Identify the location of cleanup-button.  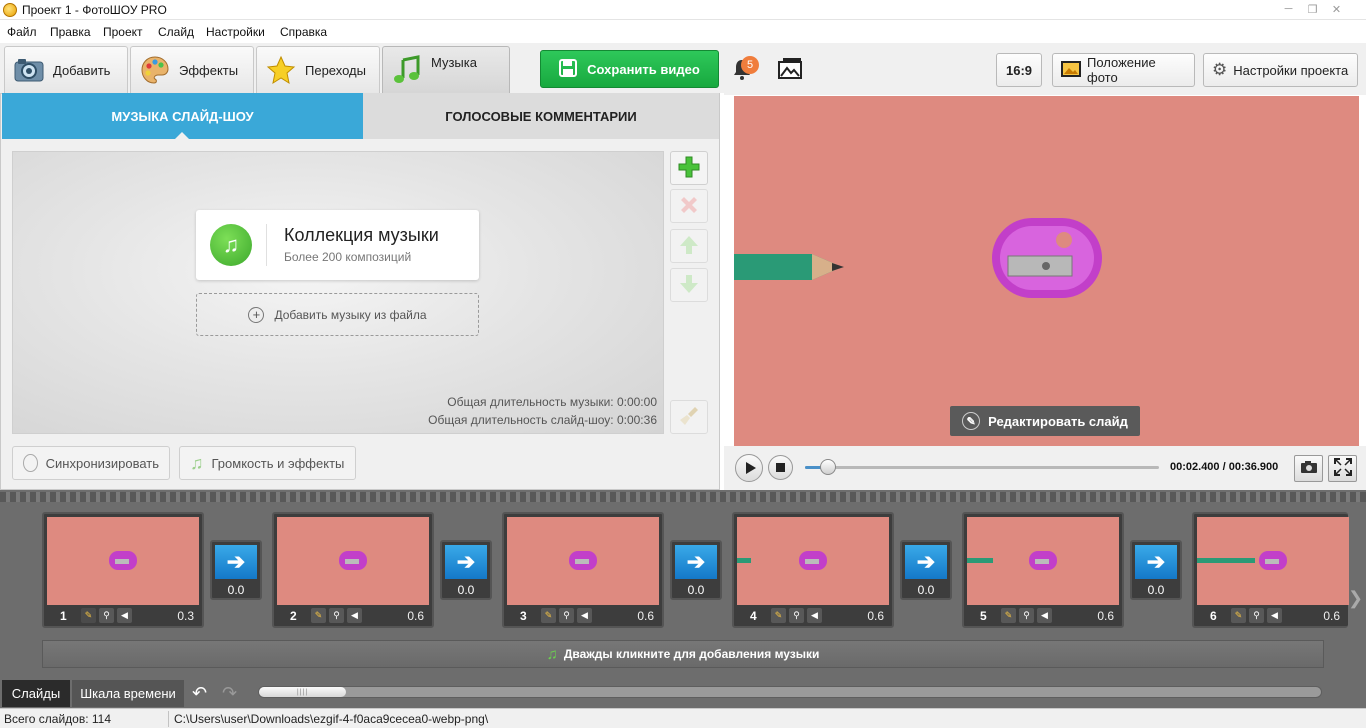
(689, 417).